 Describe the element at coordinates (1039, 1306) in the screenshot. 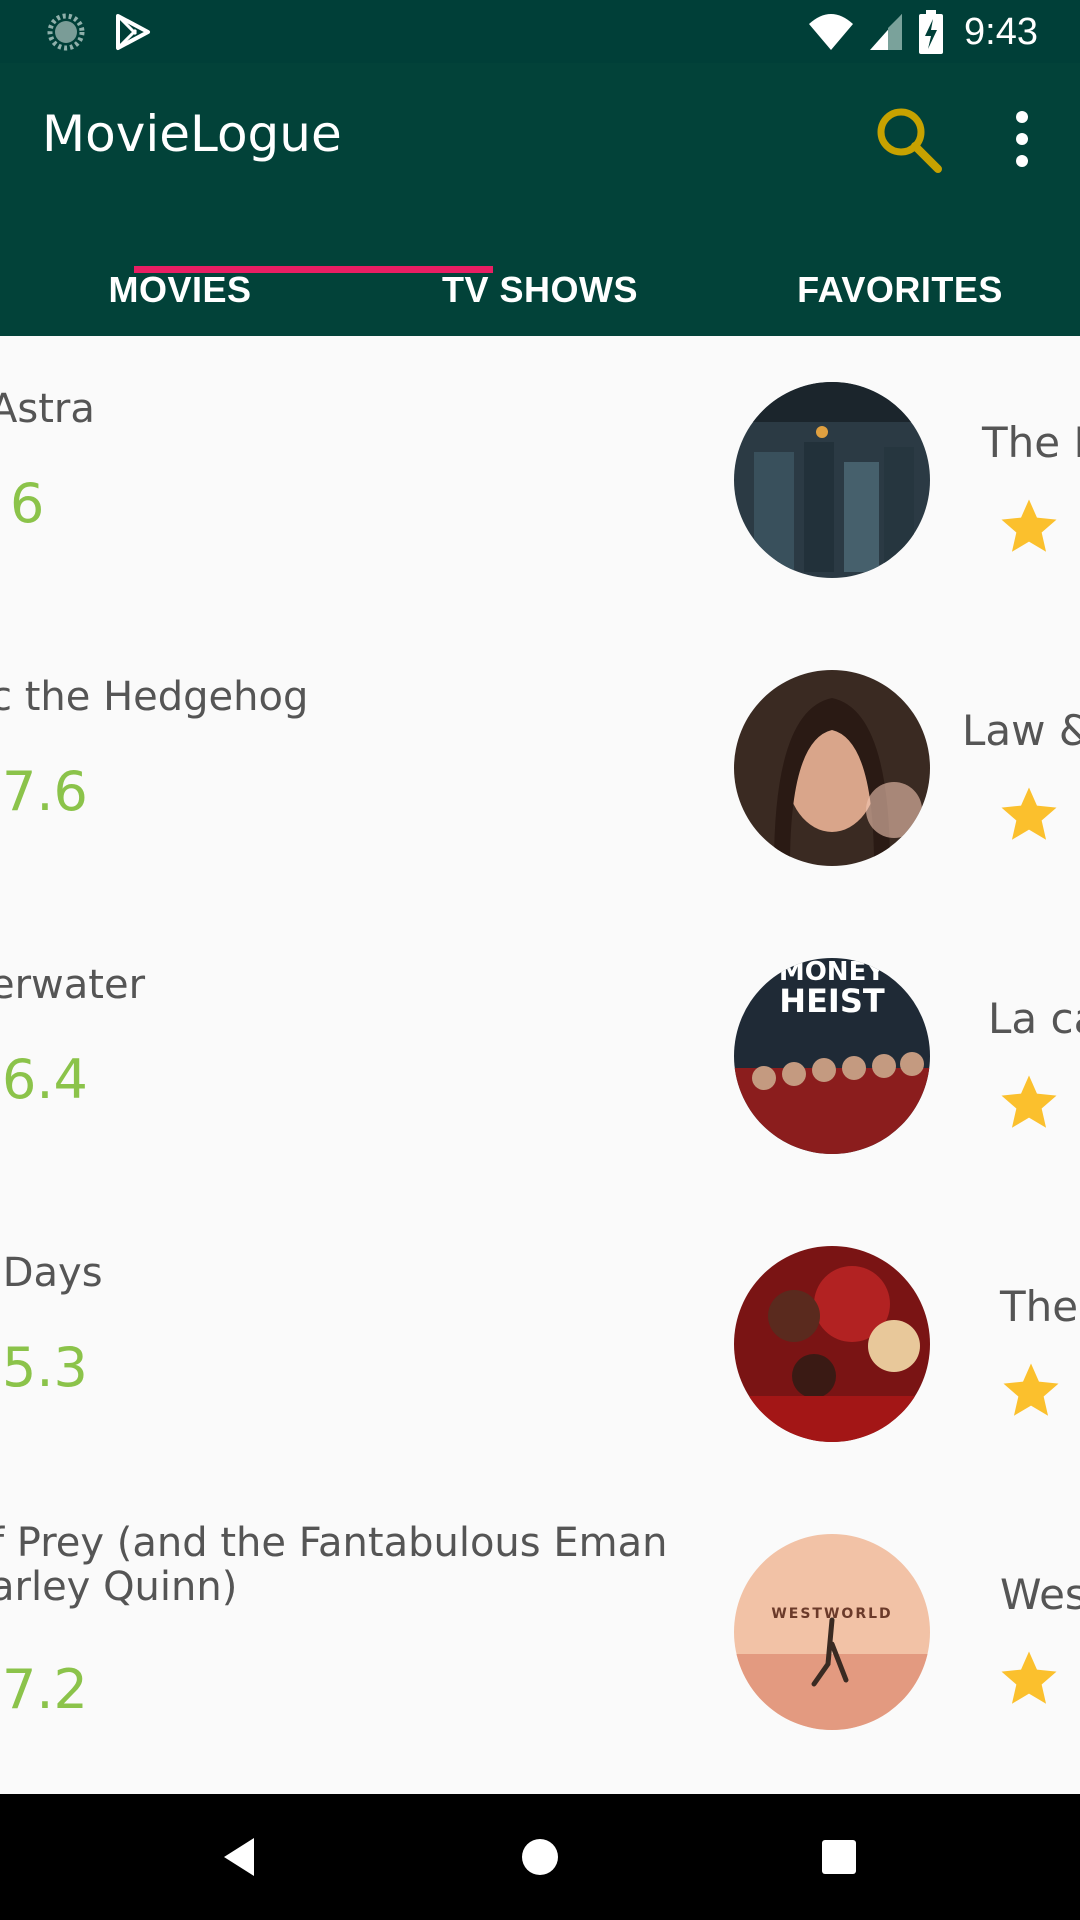

I see `tv-title: The` at that location.